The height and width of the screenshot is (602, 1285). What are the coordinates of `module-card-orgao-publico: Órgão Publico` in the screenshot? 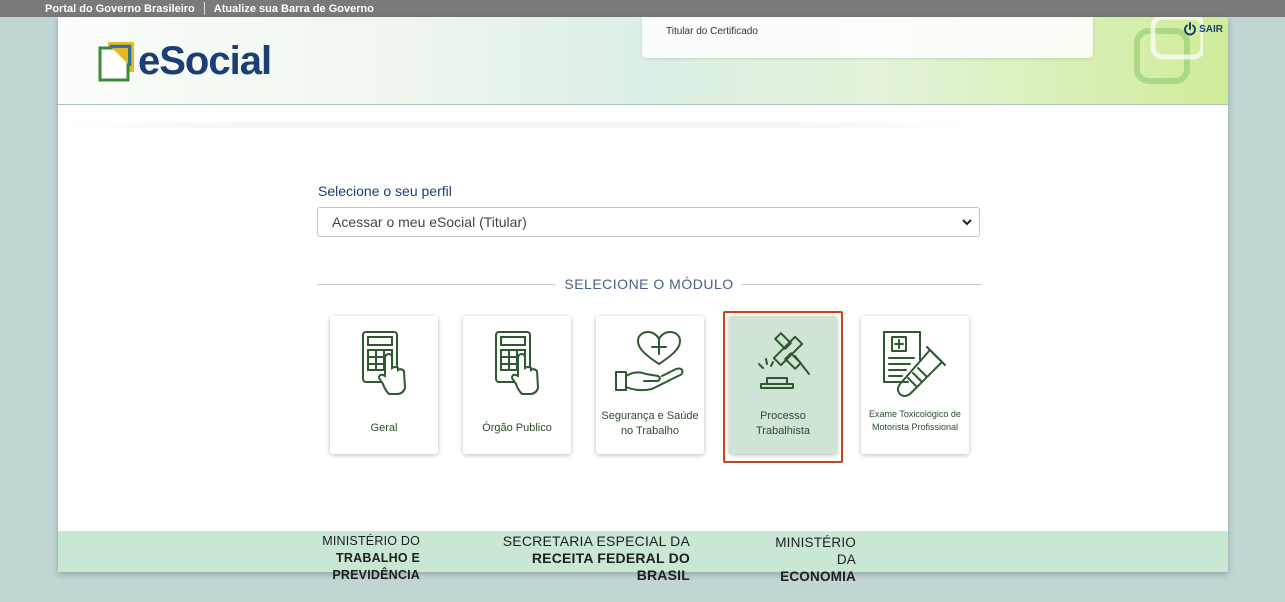 It's located at (517, 385).